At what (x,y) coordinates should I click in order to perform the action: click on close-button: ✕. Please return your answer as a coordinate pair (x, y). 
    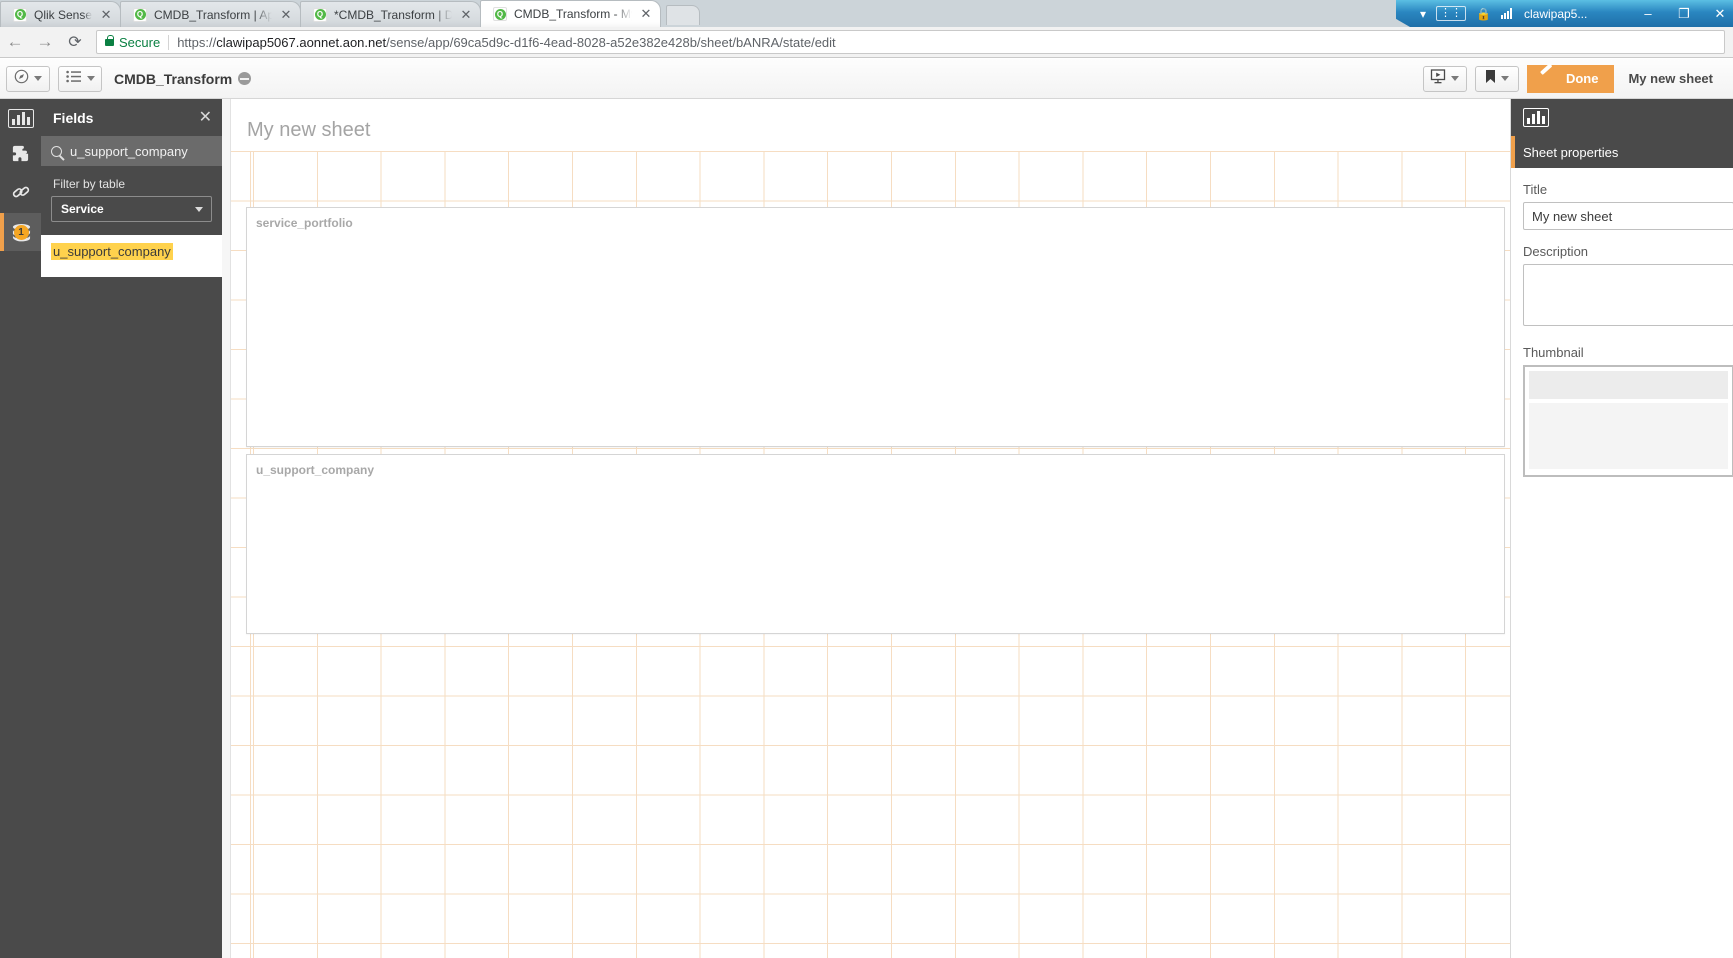
    Looking at the image, I should click on (1720, 14).